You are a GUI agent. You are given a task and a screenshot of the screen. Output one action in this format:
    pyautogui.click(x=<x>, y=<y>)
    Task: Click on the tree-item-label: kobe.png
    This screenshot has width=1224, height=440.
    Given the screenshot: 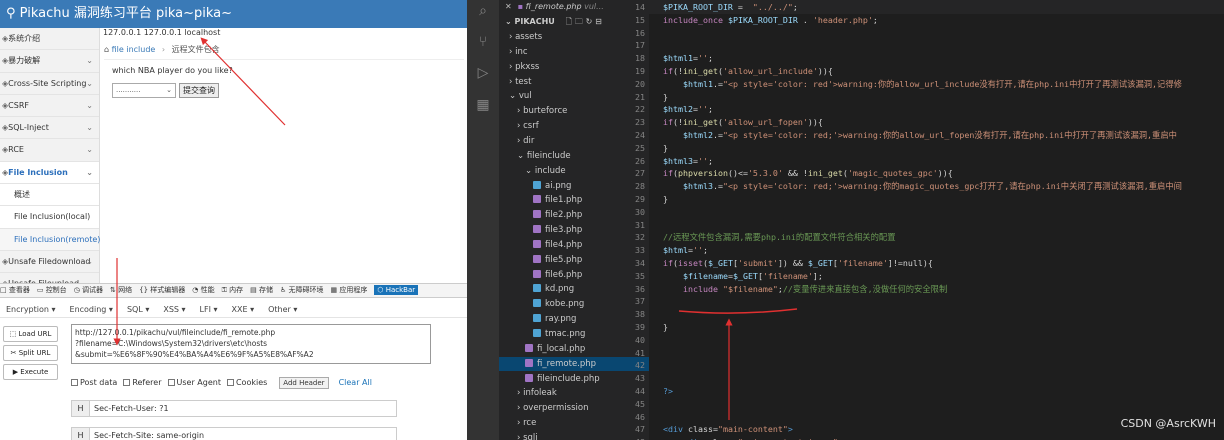 What is the action you would take?
    pyautogui.click(x=565, y=304)
    